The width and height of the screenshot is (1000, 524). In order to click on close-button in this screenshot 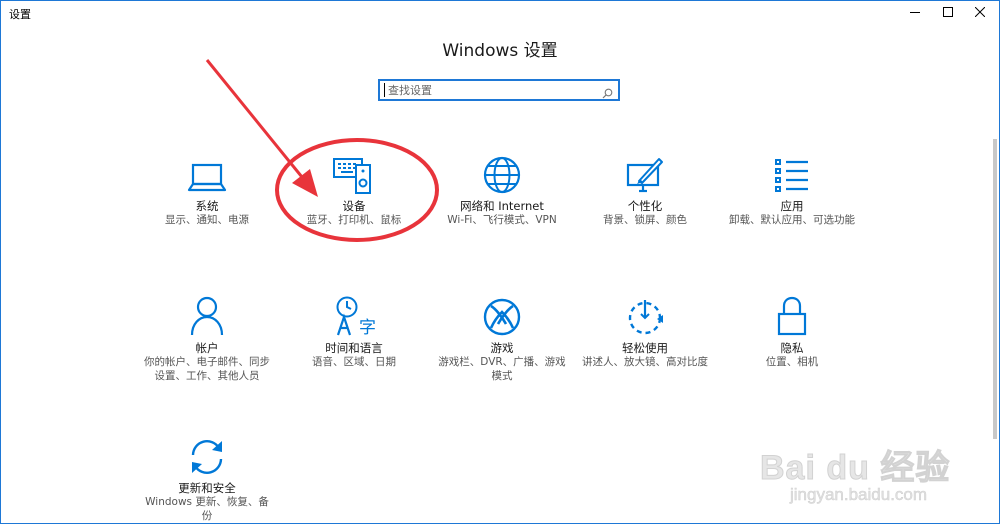, I will do `click(980, 12)`.